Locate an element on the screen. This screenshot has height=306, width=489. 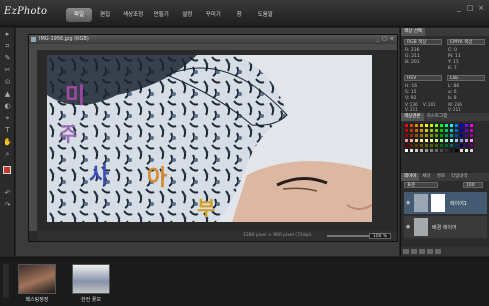
effect-icon is located at coordinates (422, 251).